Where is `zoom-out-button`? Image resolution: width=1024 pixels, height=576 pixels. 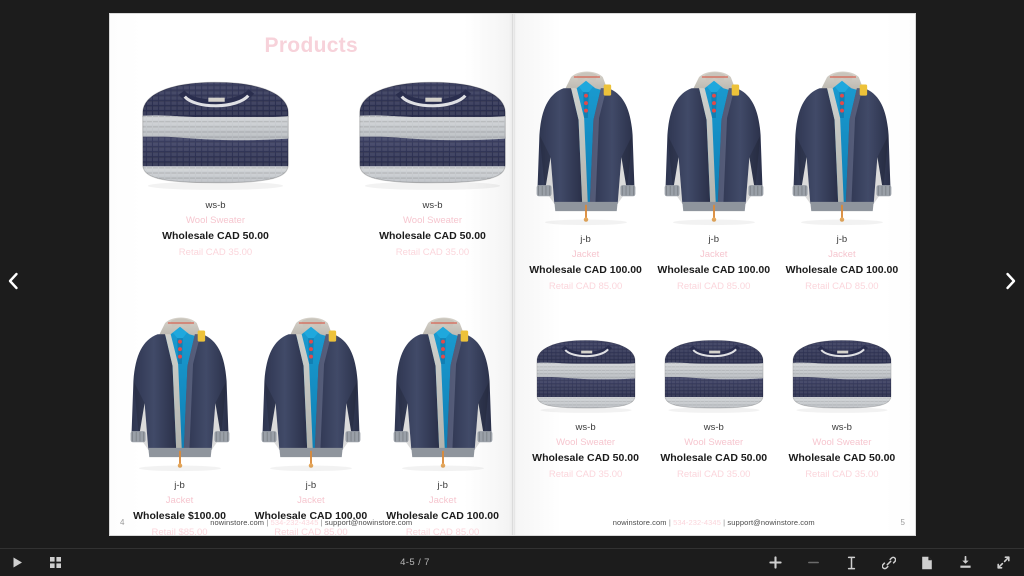
zoom-out-button is located at coordinates (813, 563).